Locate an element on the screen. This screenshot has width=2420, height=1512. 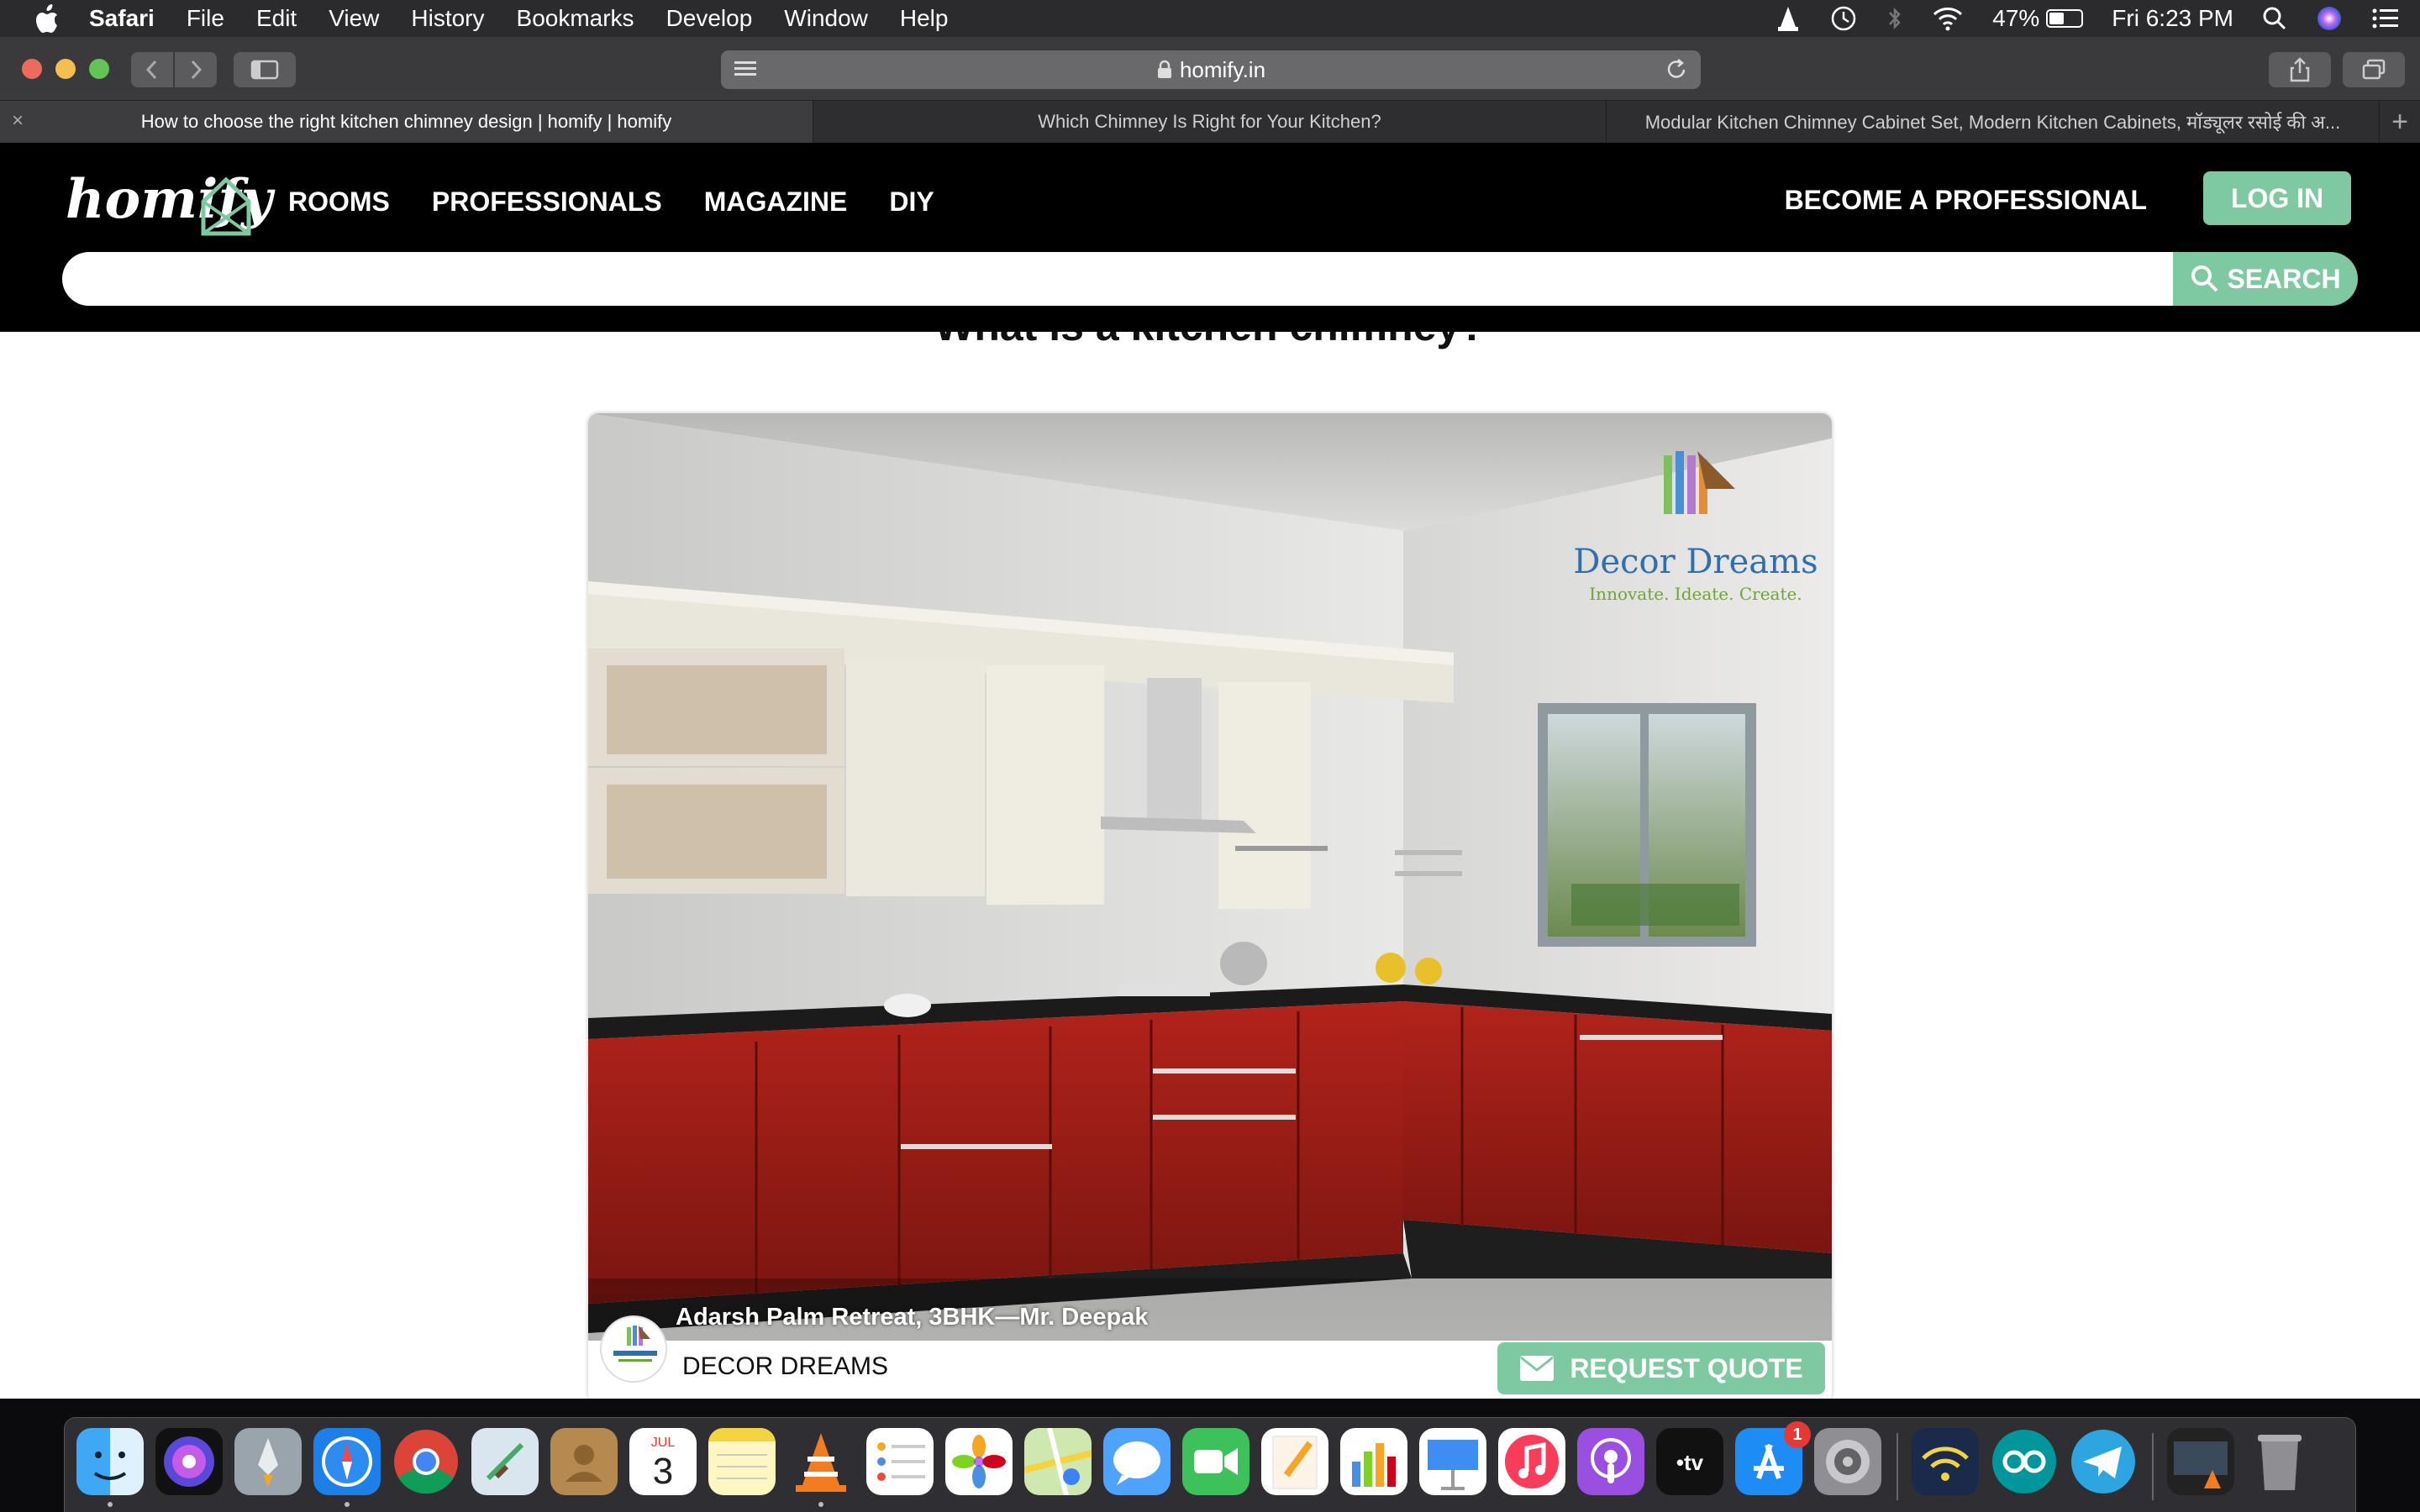
photo-caption: Adarsh Palm Retreat, 3BHK—Mr. Deepak is located at coordinates (912, 1317).